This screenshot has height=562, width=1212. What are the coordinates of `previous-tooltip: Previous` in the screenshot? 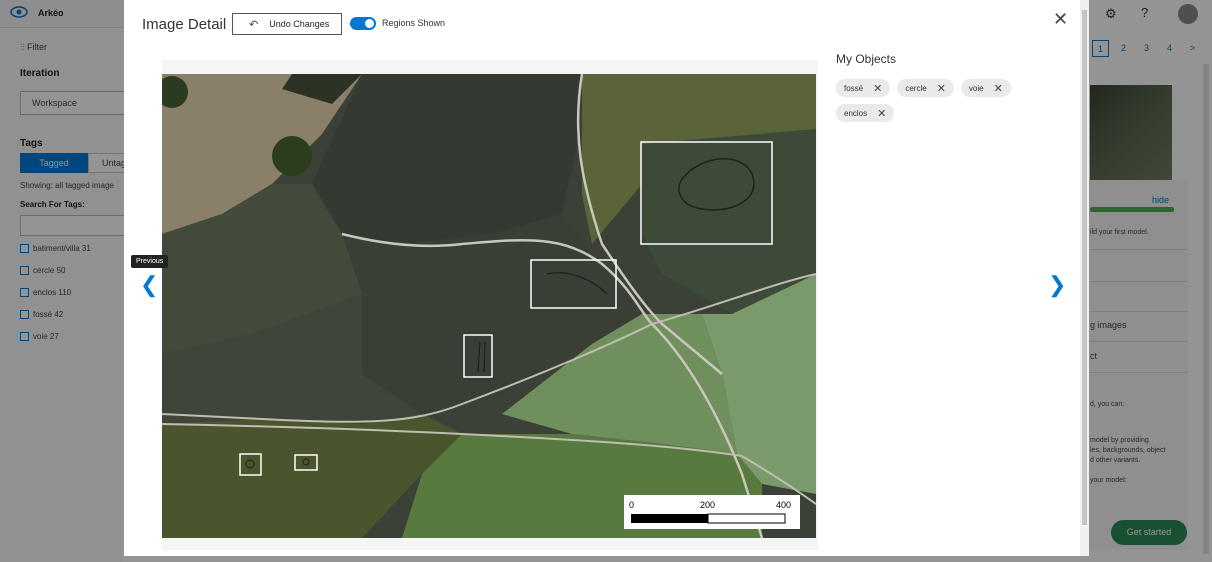 It's located at (150, 261).